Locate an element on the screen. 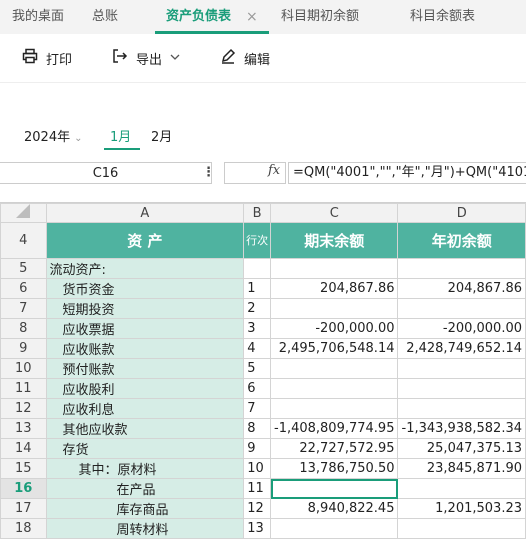  cell-c: -200,000.00 is located at coordinates (334, 328).